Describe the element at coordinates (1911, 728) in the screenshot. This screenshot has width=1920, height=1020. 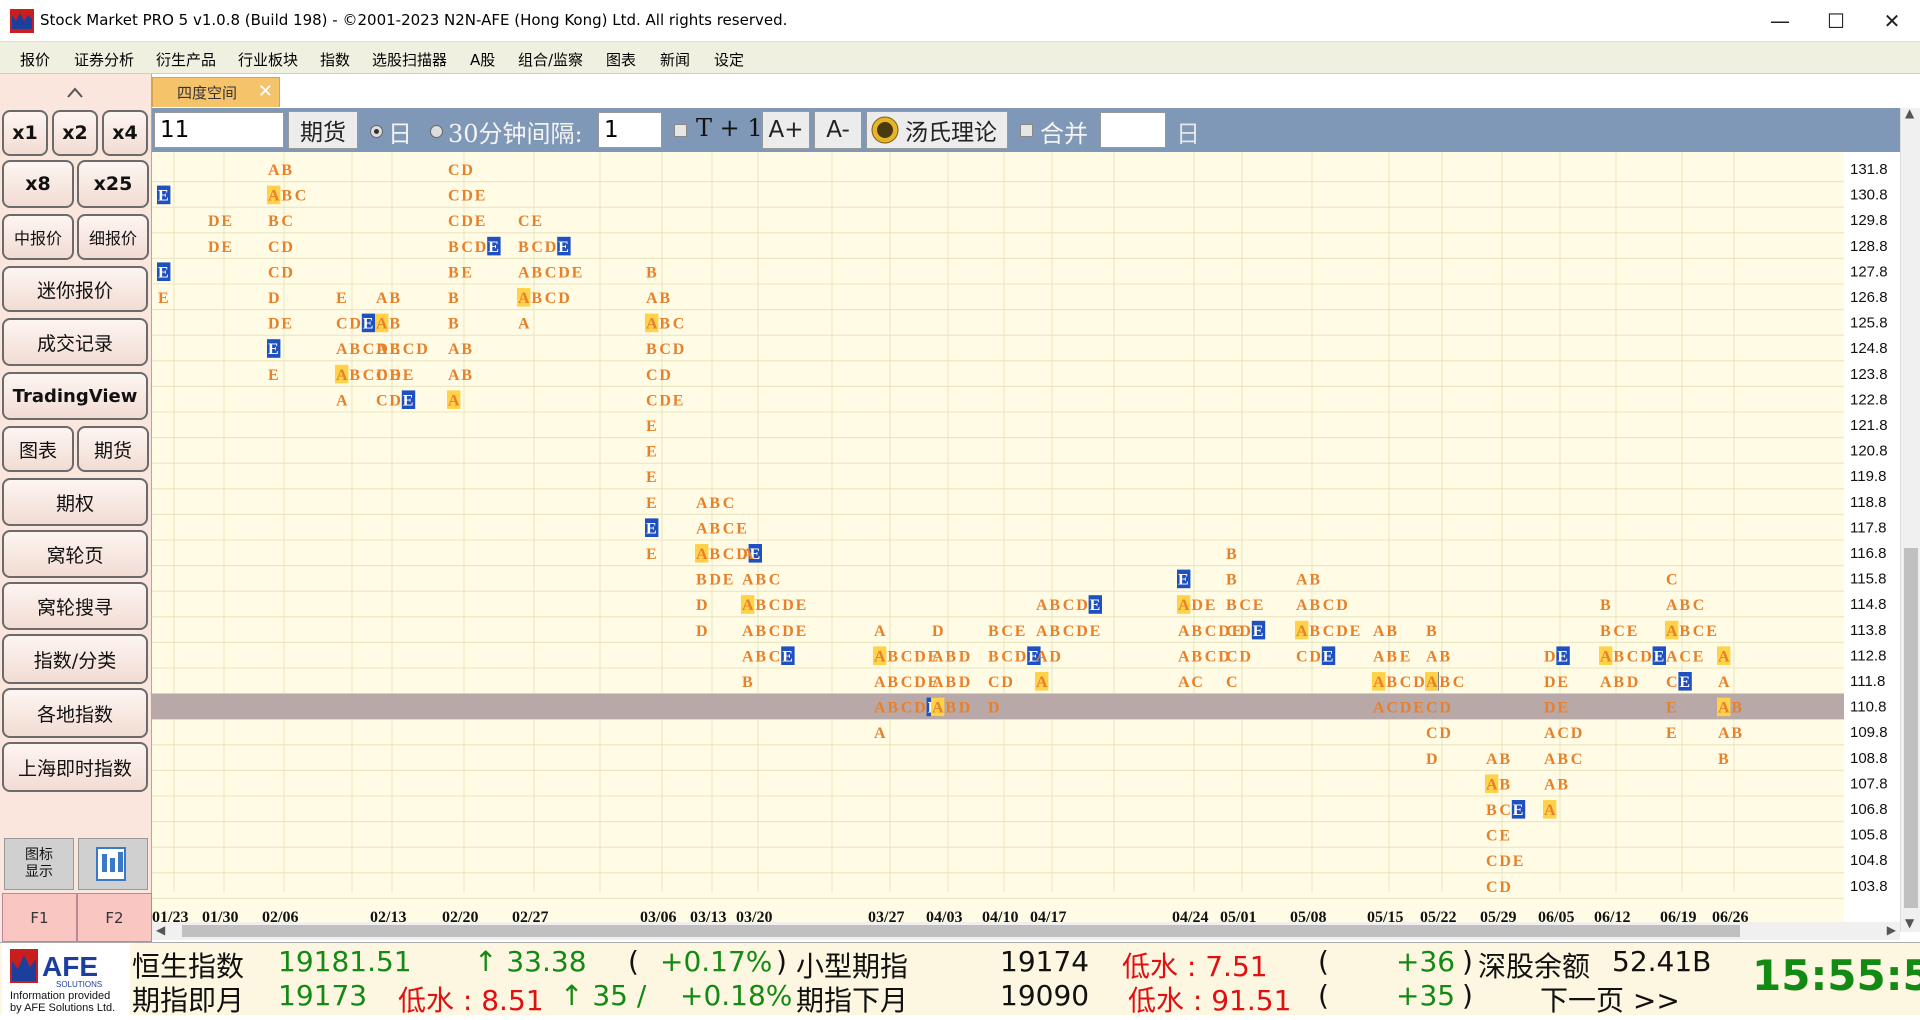
I see `vertical-scroll-thumb` at that location.